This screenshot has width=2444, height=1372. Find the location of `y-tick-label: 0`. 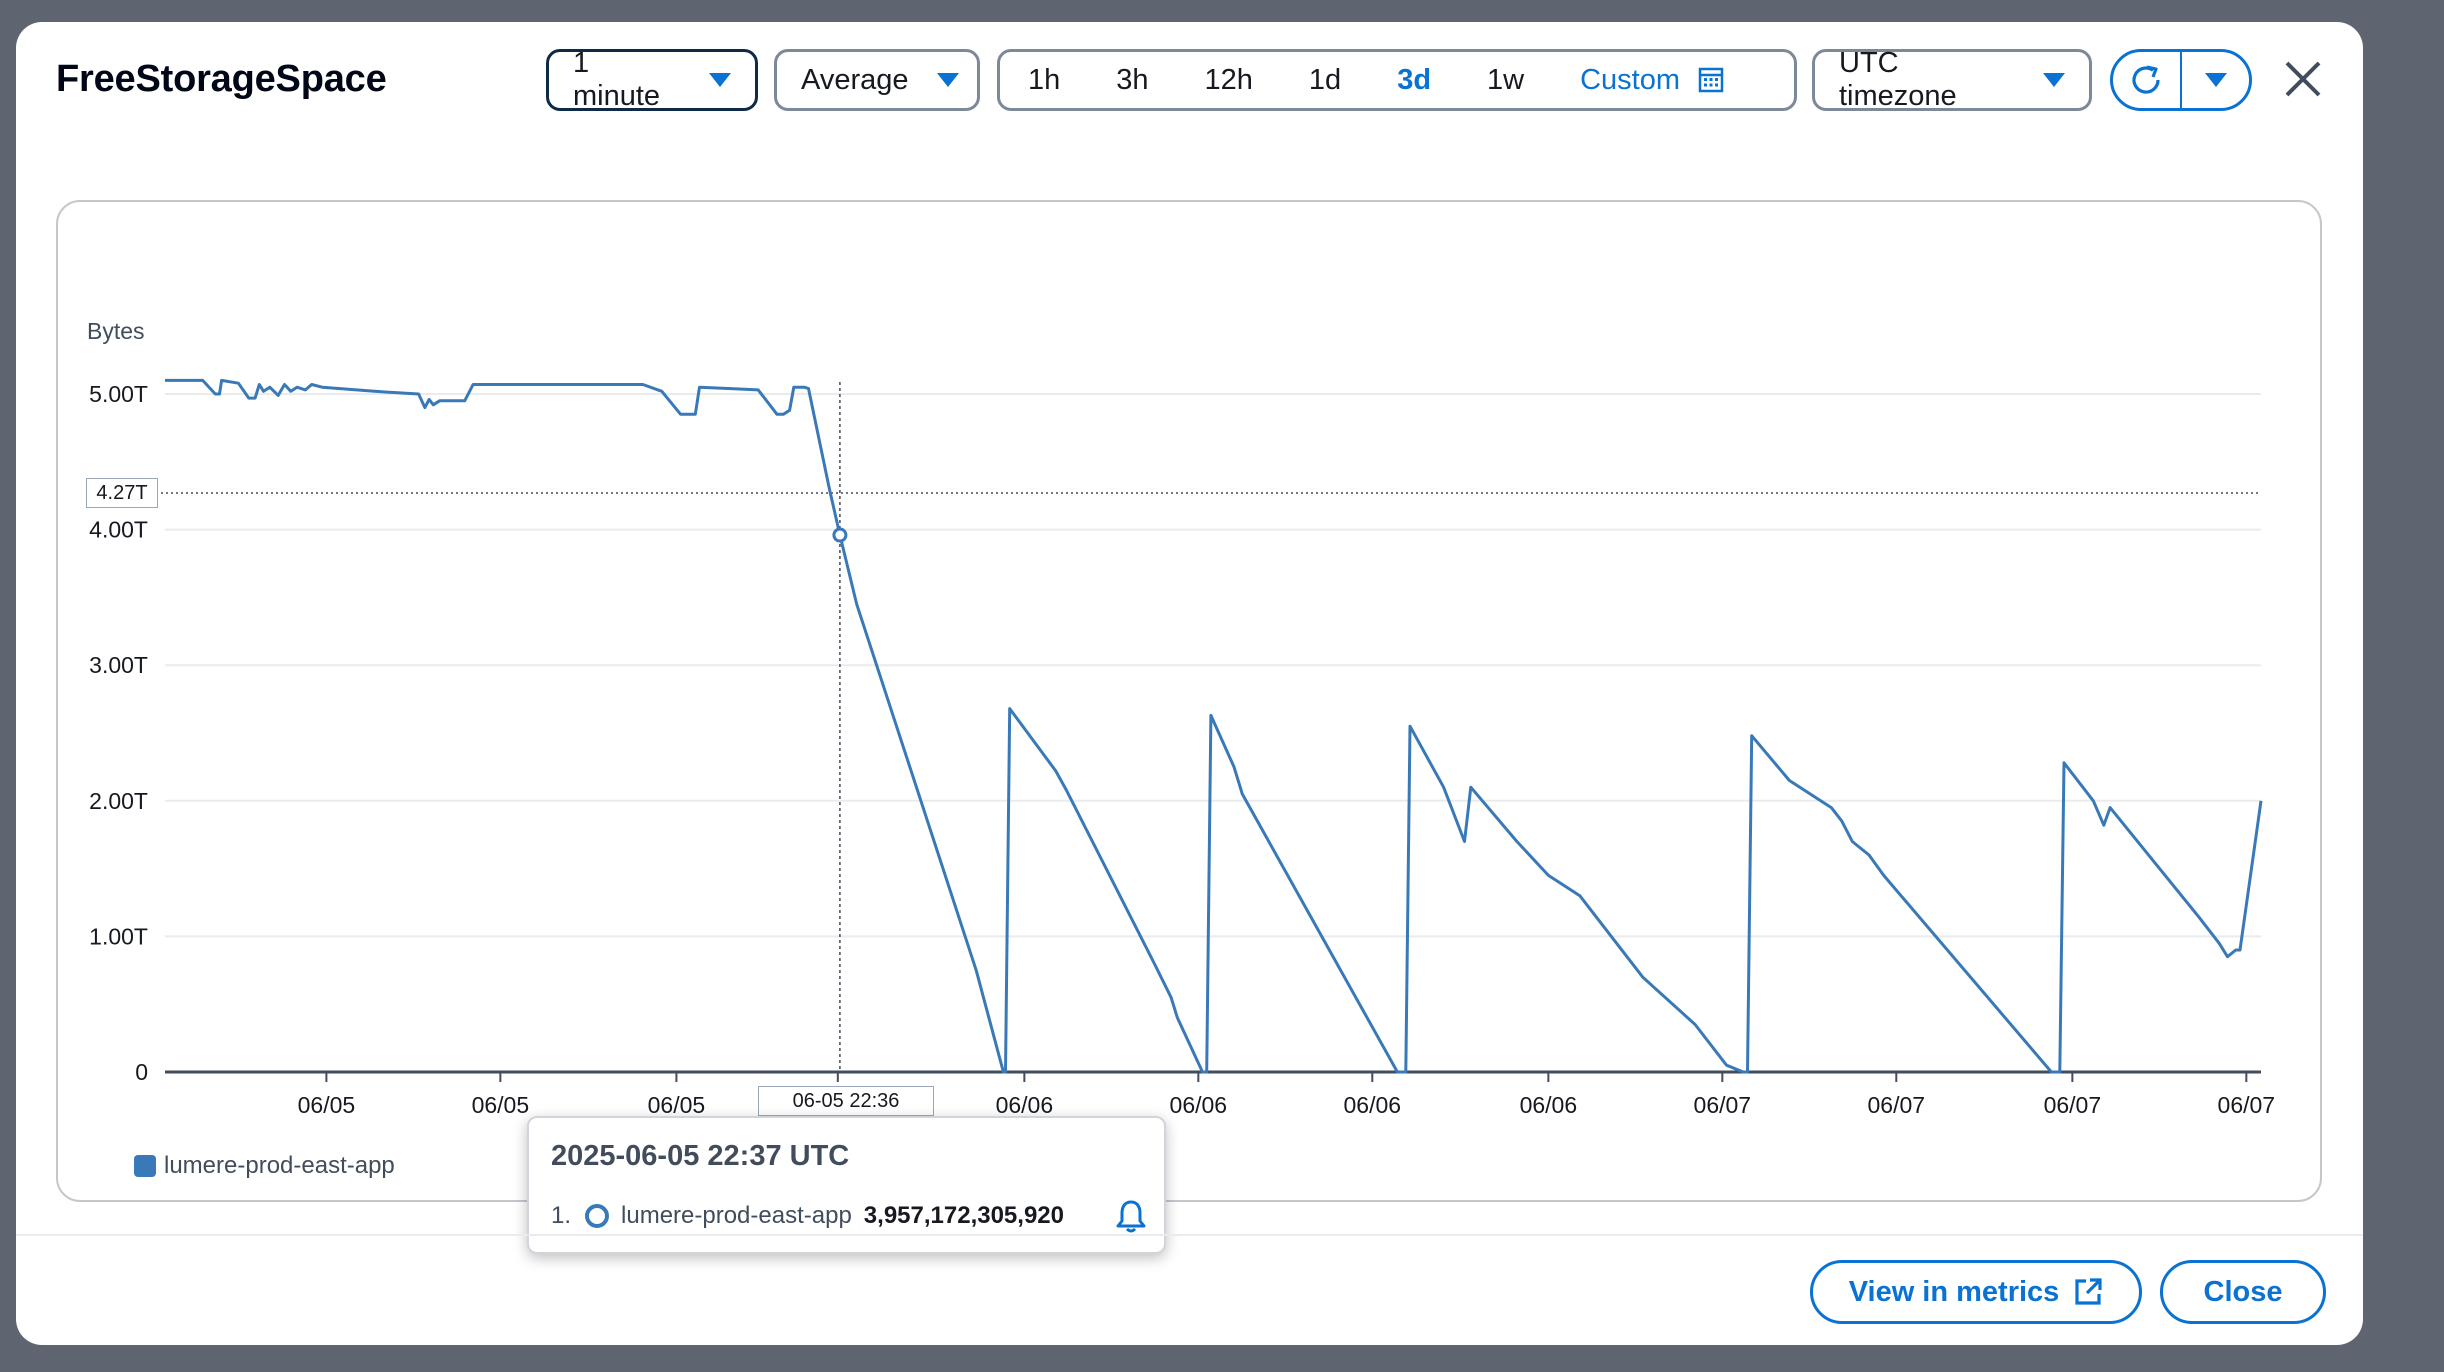

y-tick-label: 0 is located at coordinates (141, 1072).